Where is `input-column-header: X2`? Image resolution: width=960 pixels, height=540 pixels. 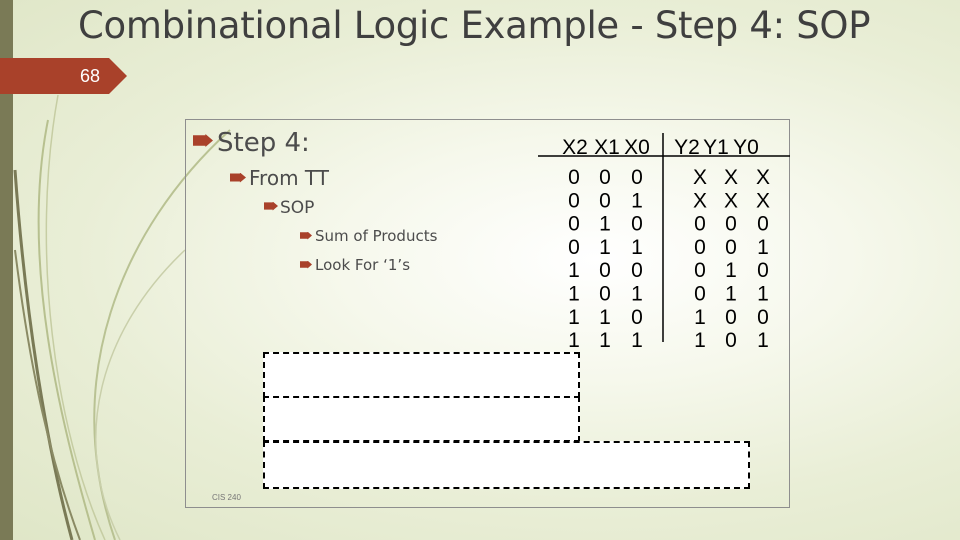 input-column-header: X2 is located at coordinates (575, 147).